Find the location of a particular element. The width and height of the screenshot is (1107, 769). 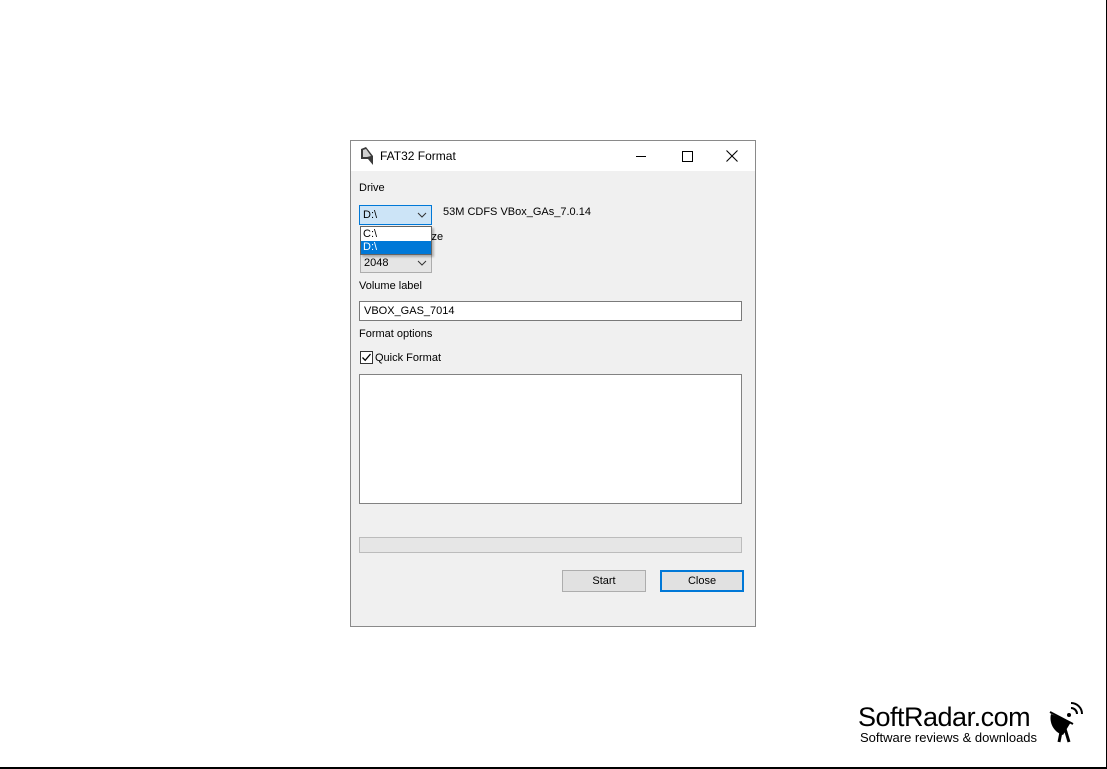

start-button: Start is located at coordinates (604, 581).